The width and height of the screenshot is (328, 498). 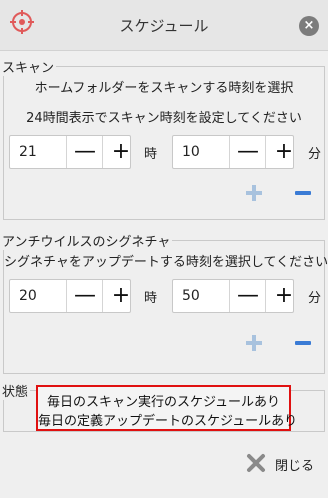 What do you see at coordinates (283, 152) in the screenshot?
I see `scan-minute-increment-button: +` at bounding box center [283, 152].